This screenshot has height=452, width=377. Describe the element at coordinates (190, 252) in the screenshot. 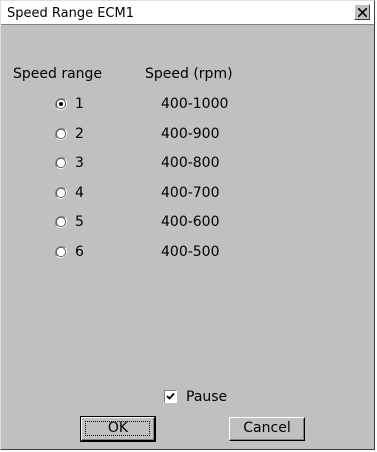

I see `speed-value: 400-500` at that location.